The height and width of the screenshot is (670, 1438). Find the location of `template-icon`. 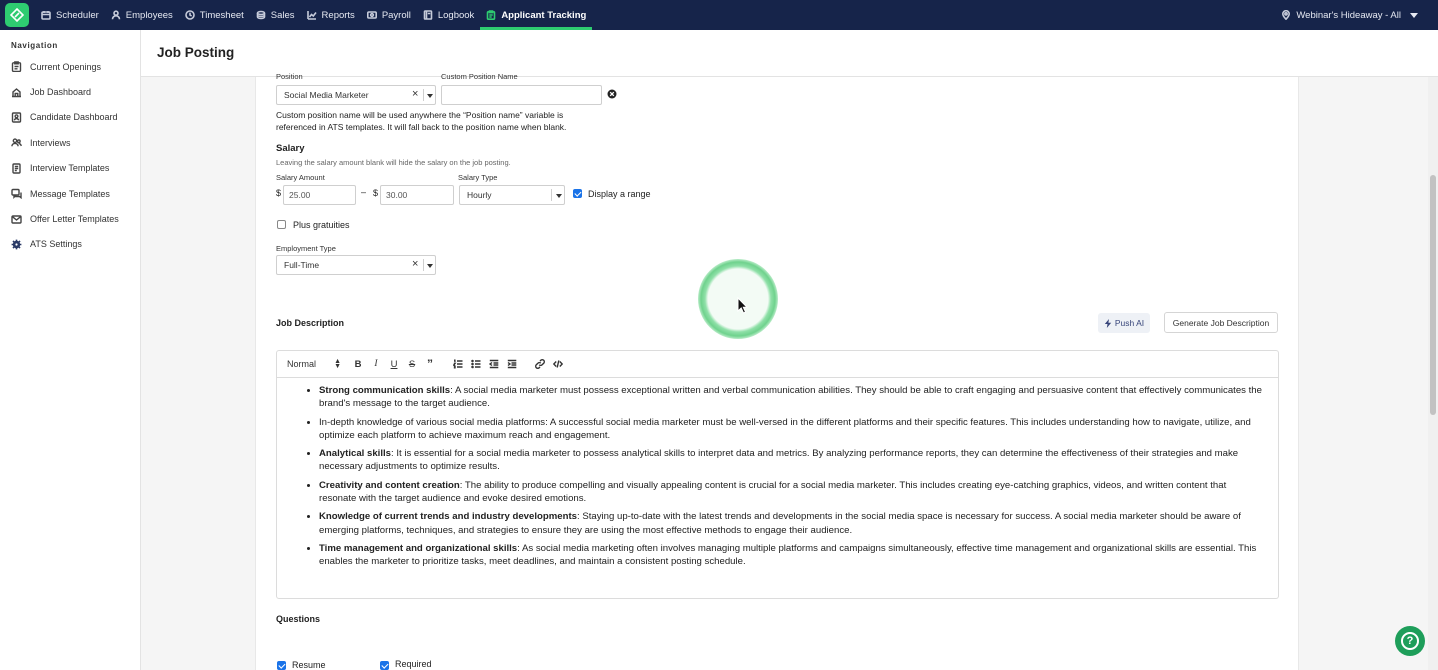

template-icon is located at coordinates (16, 168).